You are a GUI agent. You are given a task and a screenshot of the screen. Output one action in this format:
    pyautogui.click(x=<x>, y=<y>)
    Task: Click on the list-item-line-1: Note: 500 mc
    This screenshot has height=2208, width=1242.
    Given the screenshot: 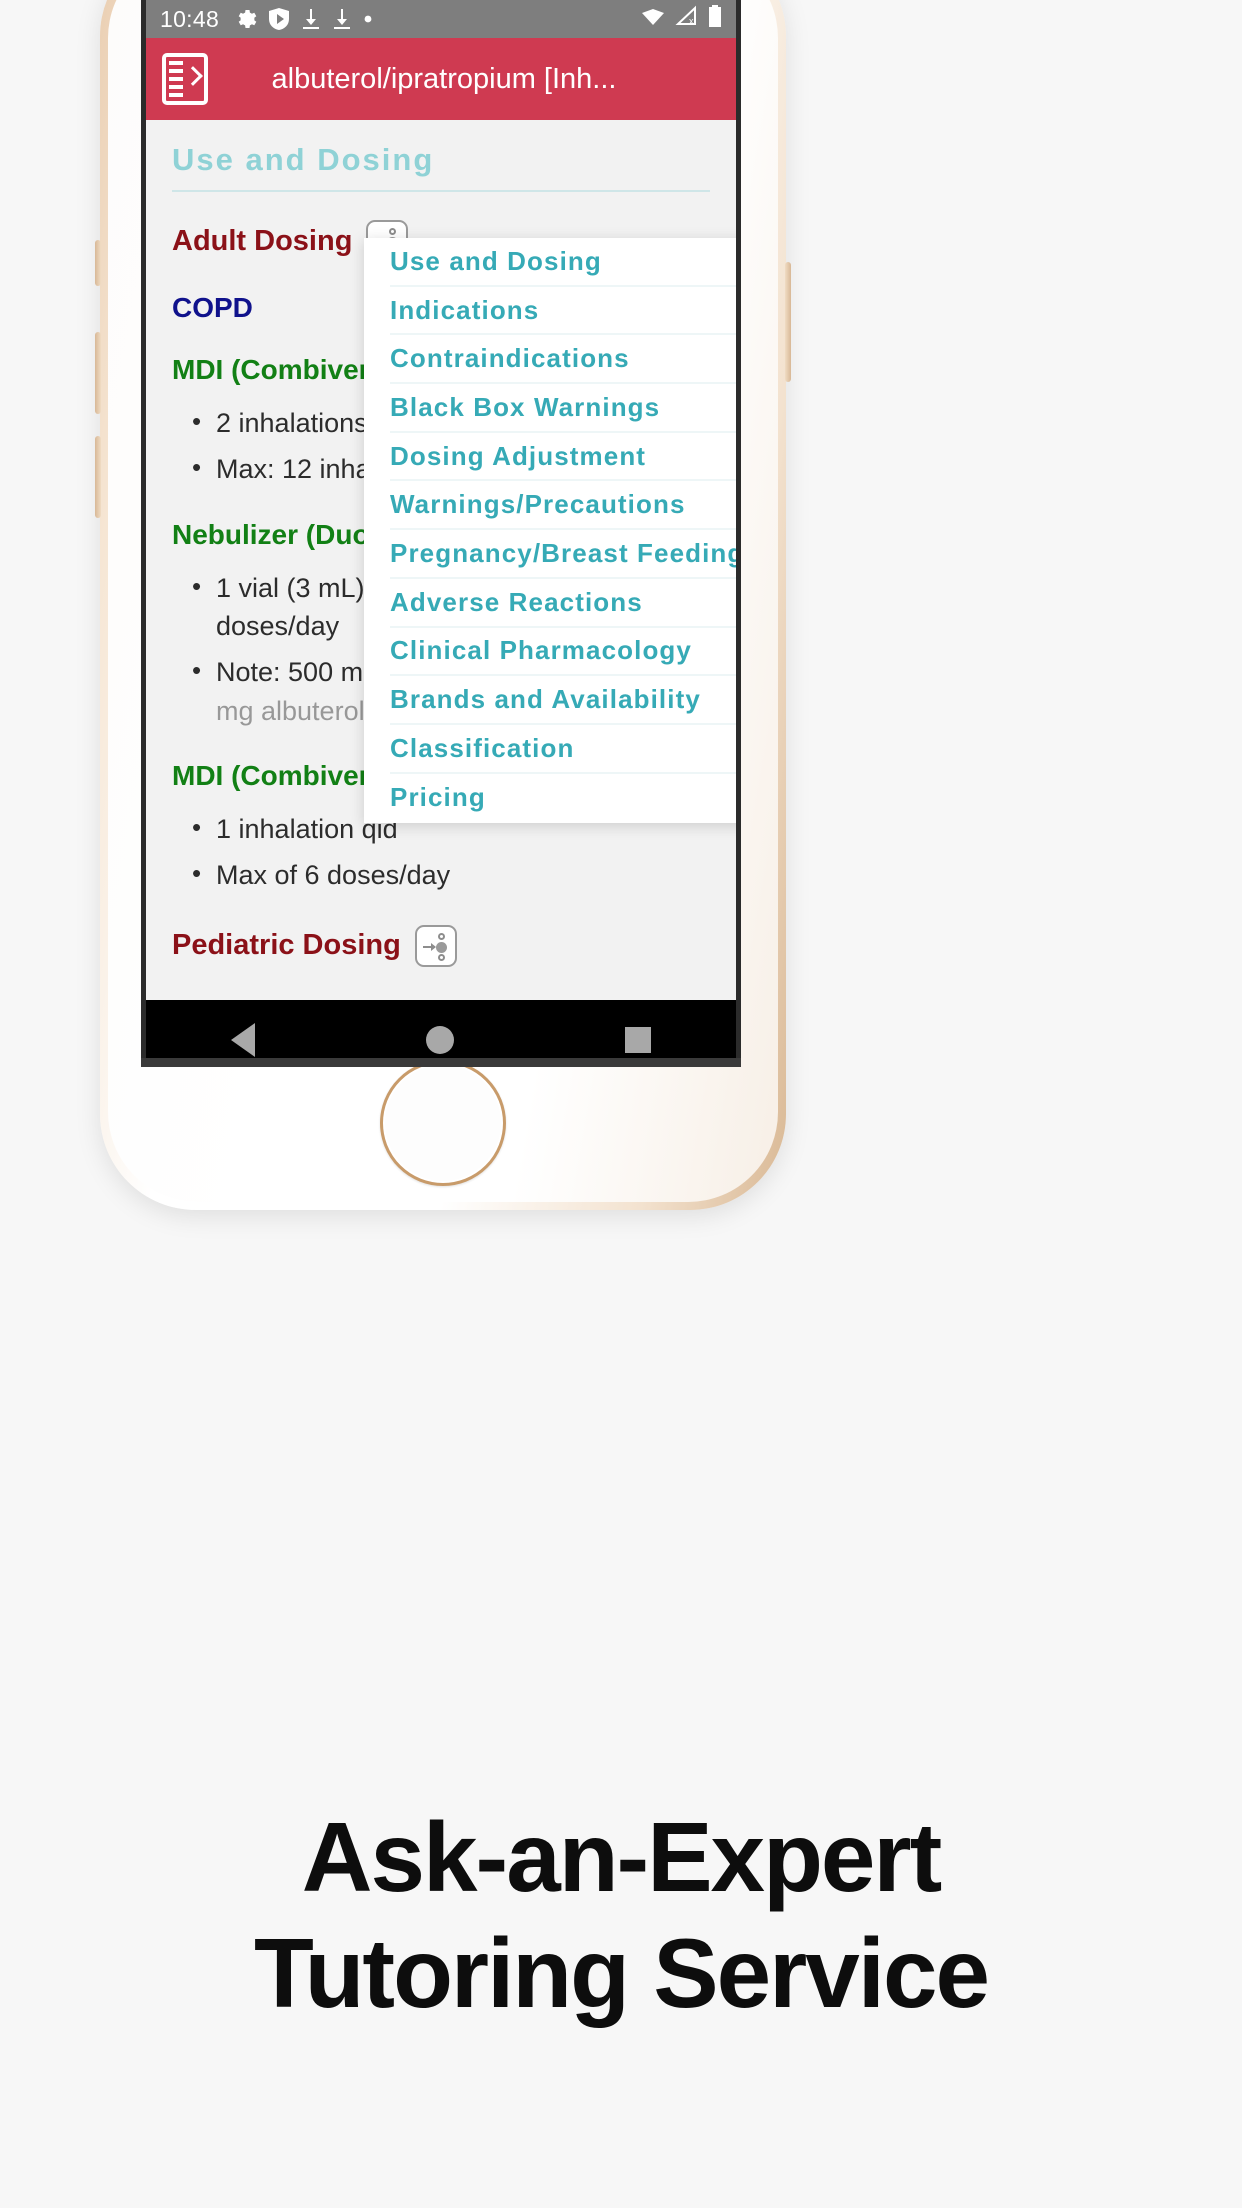 What is the action you would take?
    pyautogui.click(x=296, y=672)
    